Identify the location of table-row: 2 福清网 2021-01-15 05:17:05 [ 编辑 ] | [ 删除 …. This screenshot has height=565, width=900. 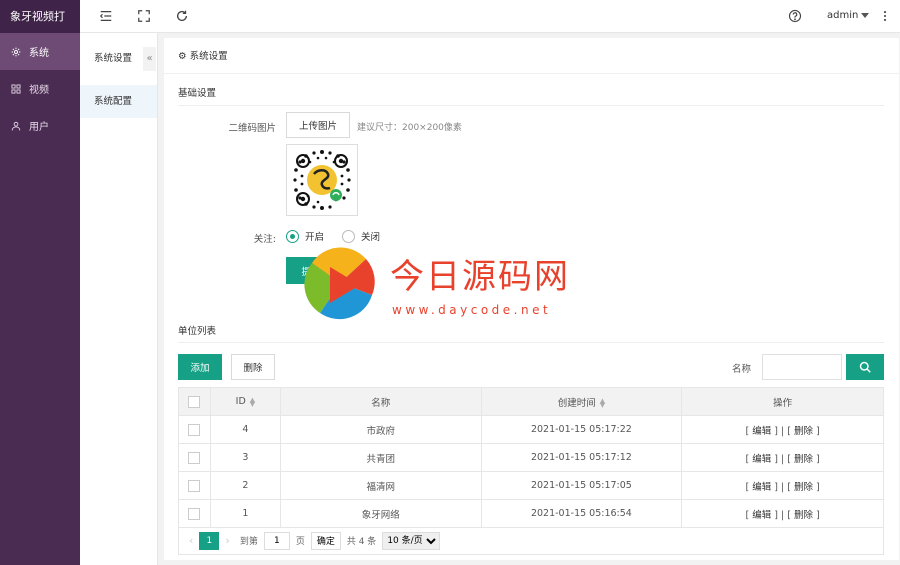
(531, 485).